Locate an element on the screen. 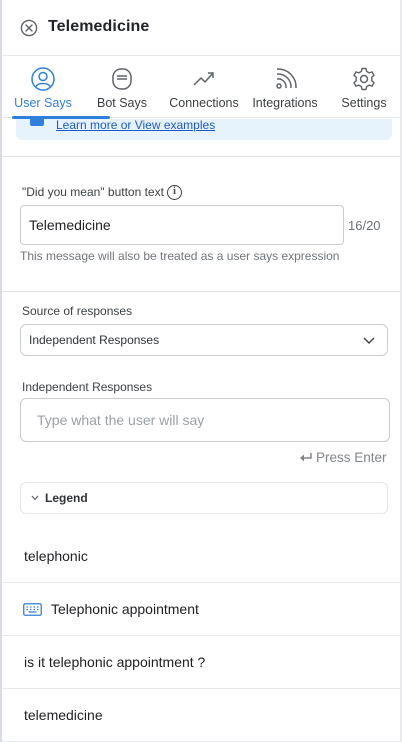  tab-integrations: Integrations is located at coordinates (285, 87).